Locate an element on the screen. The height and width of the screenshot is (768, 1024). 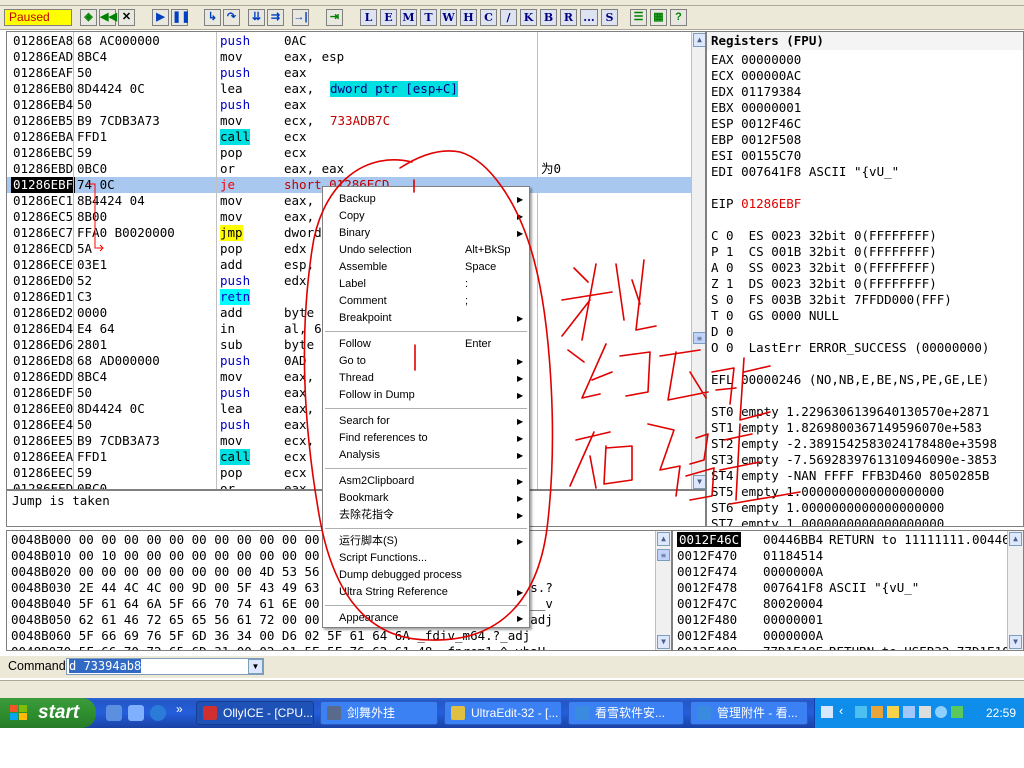
register-line: A 0 SS 0023 32bit 0(FFFFFFFF) is located at coordinates (824, 268).